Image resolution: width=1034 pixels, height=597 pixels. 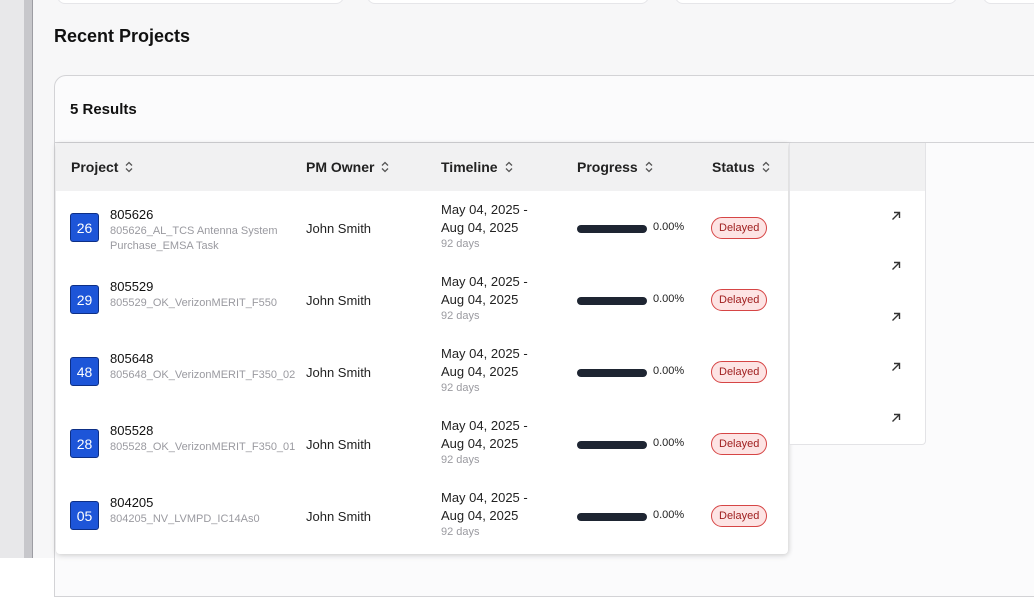 What do you see at coordinates (203, 447) in the screenshot?
I see `project-name: 805528_OK_VerizonMERIT_F350_01` at bounding box center [203, 447].